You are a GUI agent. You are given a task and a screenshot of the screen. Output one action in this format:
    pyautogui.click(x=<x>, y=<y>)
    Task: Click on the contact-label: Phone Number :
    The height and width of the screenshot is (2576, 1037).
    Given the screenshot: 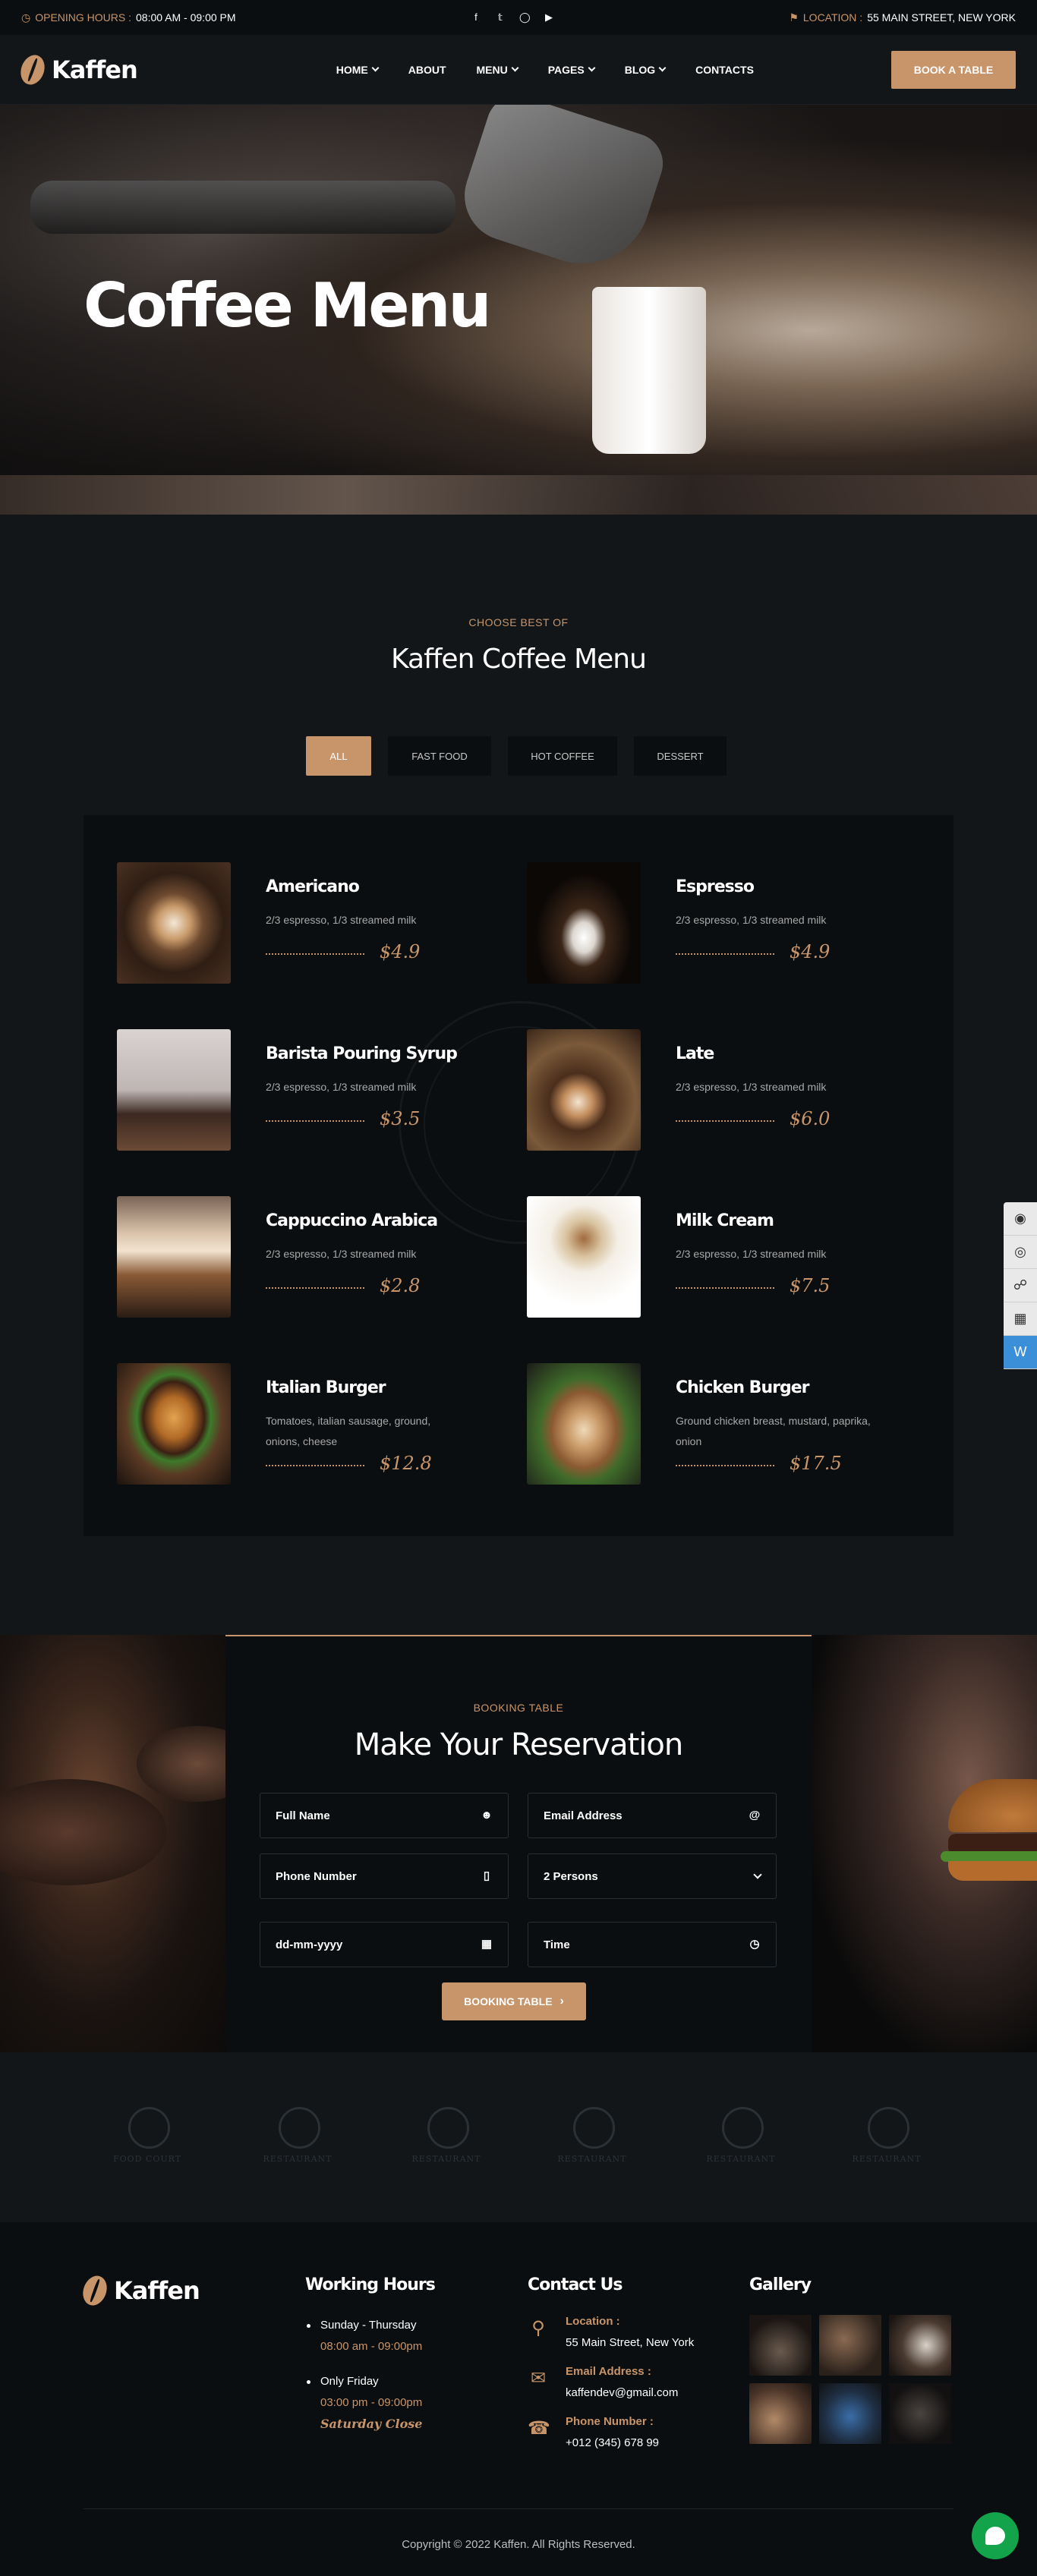 What is the action you would take?
    pyautogui.click(x=610, y=2421)
    